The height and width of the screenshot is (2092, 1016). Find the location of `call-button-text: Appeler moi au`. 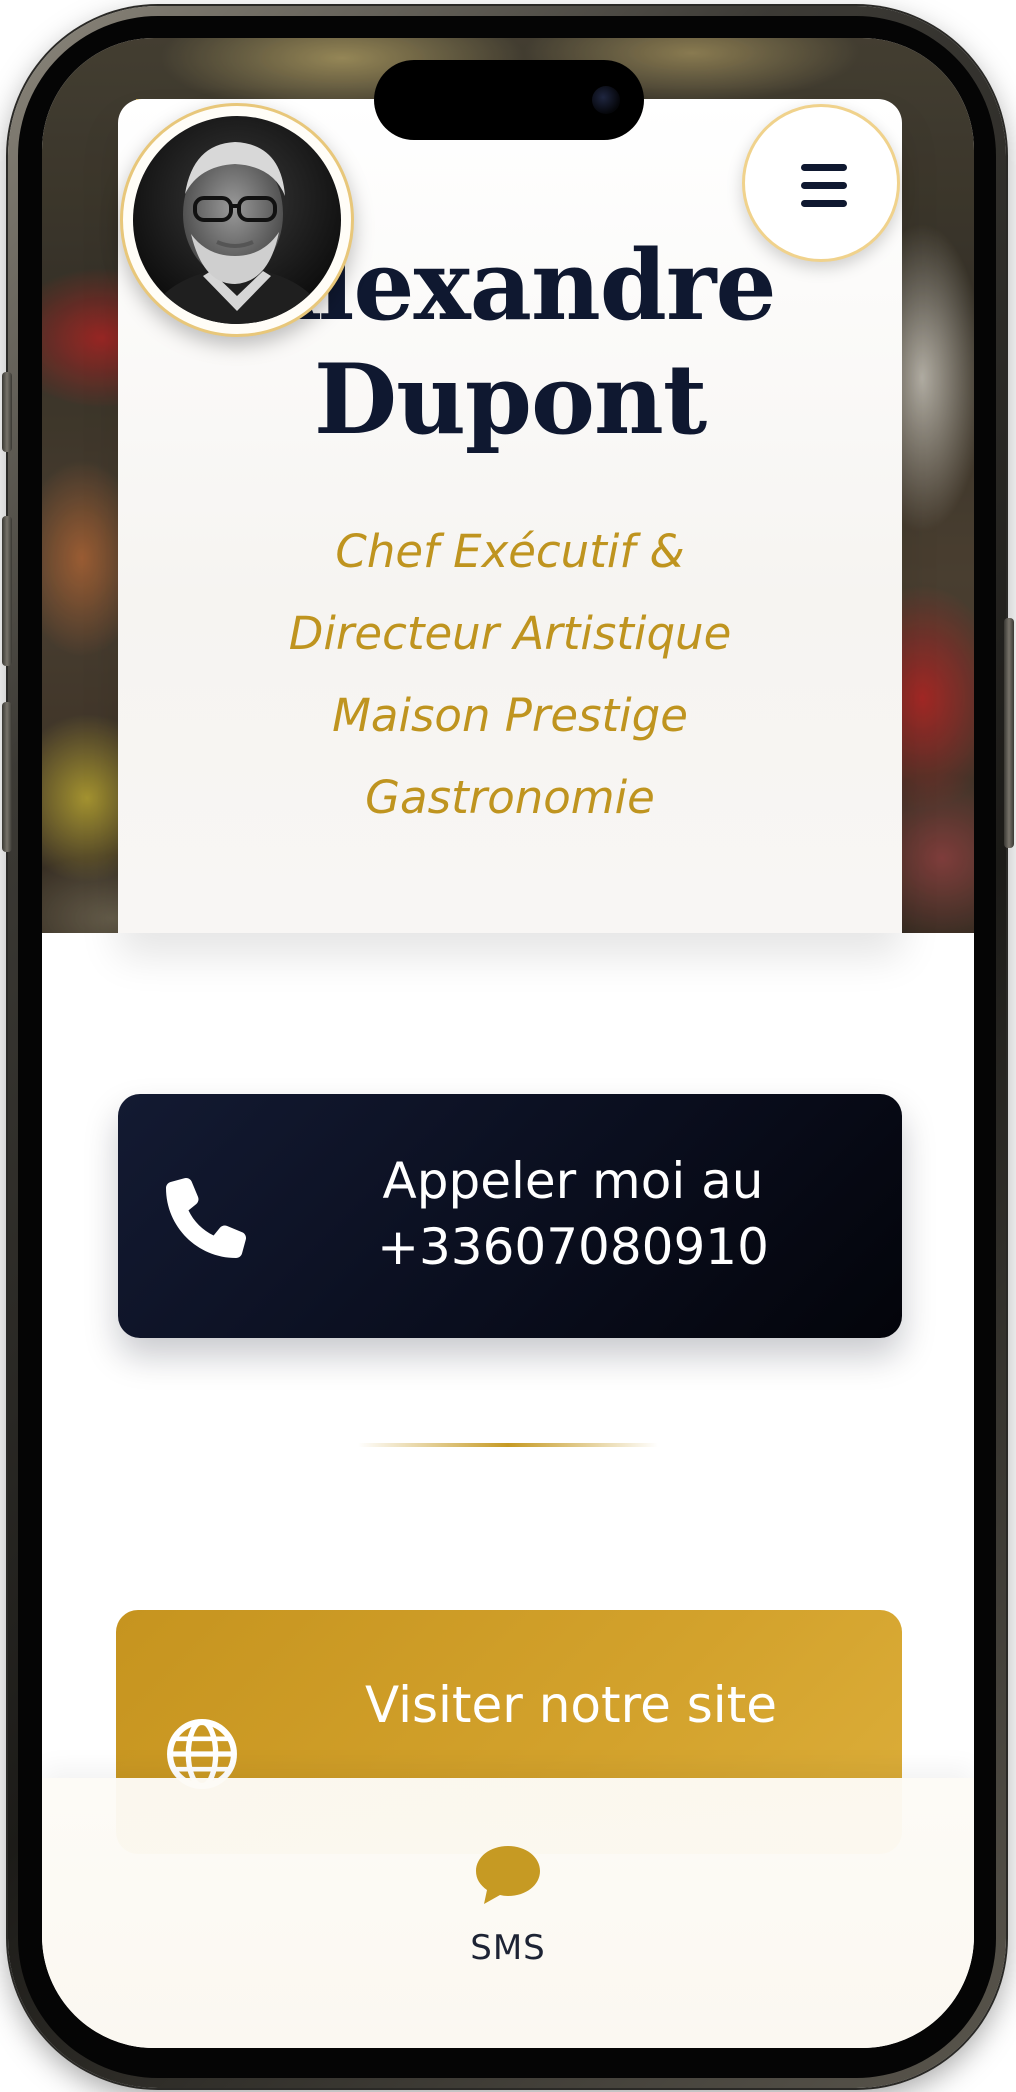

call-button-text: Appeler moi au is located at coordinates (573, 1181).